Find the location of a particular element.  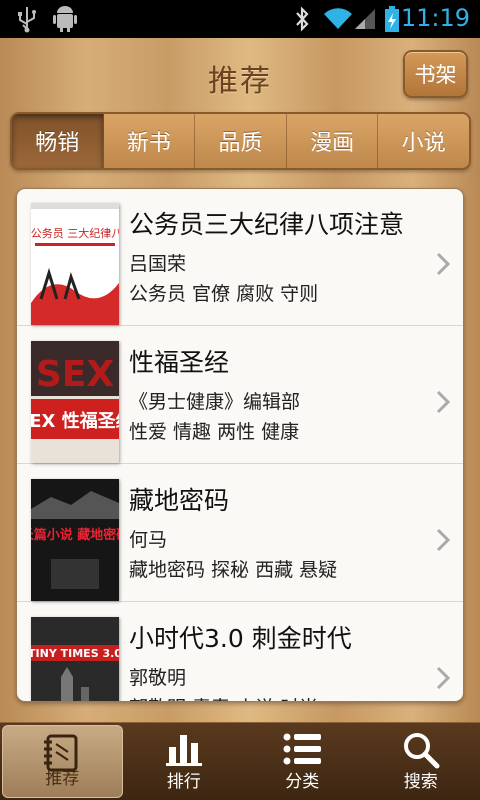

nav-search: 搜索 is located at coordinates (421, 761).